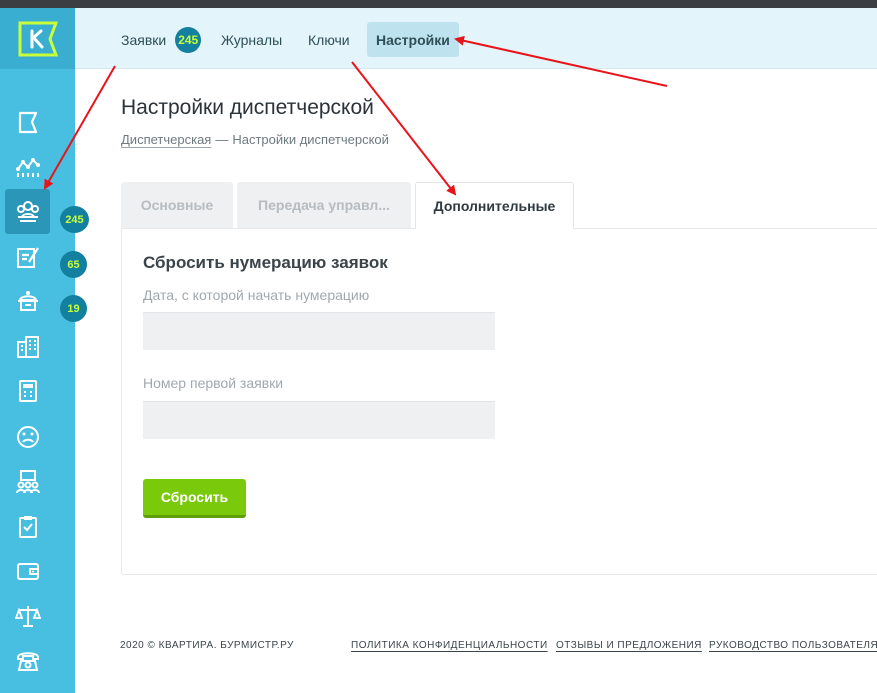  I want to click on analytics-icon, so click(27, 167).